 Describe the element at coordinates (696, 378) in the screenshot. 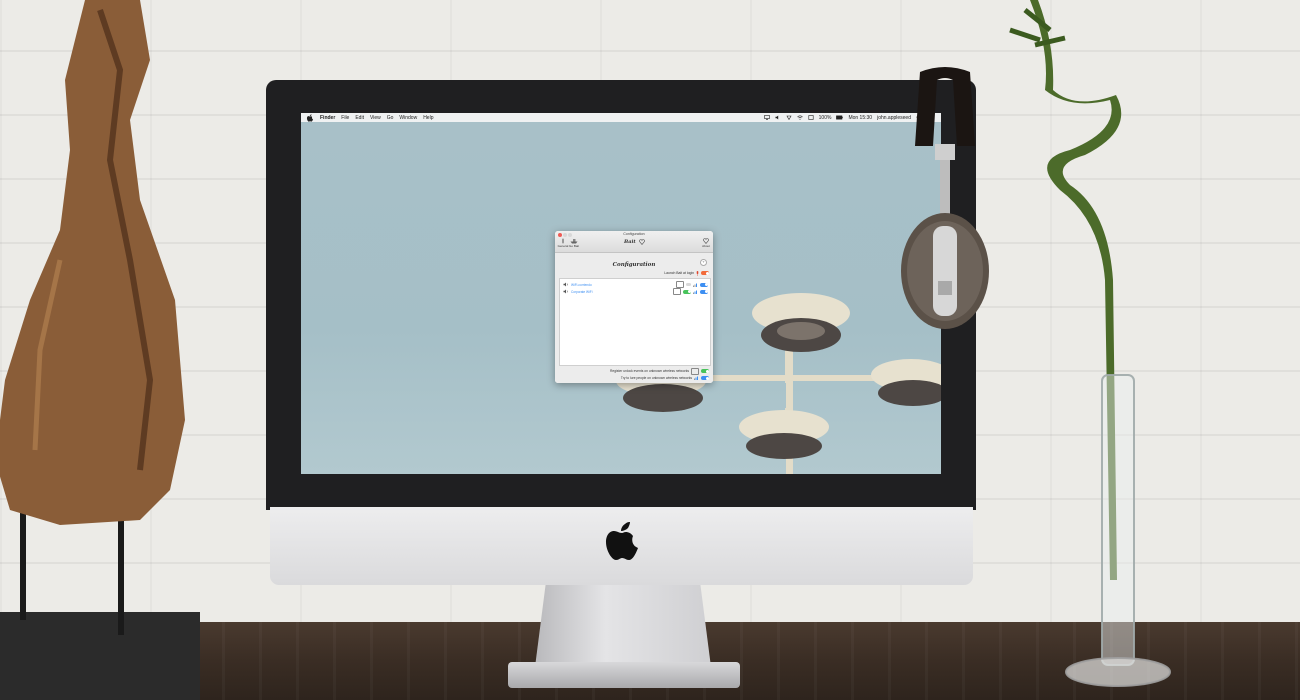

I see `lure-signal-icon` at that location.